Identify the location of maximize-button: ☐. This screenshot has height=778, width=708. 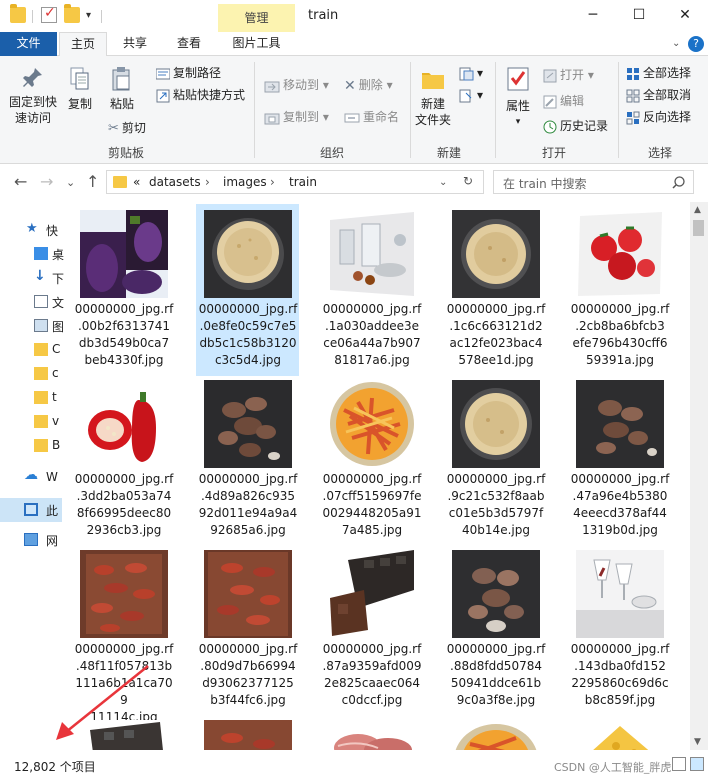
(639, 16).